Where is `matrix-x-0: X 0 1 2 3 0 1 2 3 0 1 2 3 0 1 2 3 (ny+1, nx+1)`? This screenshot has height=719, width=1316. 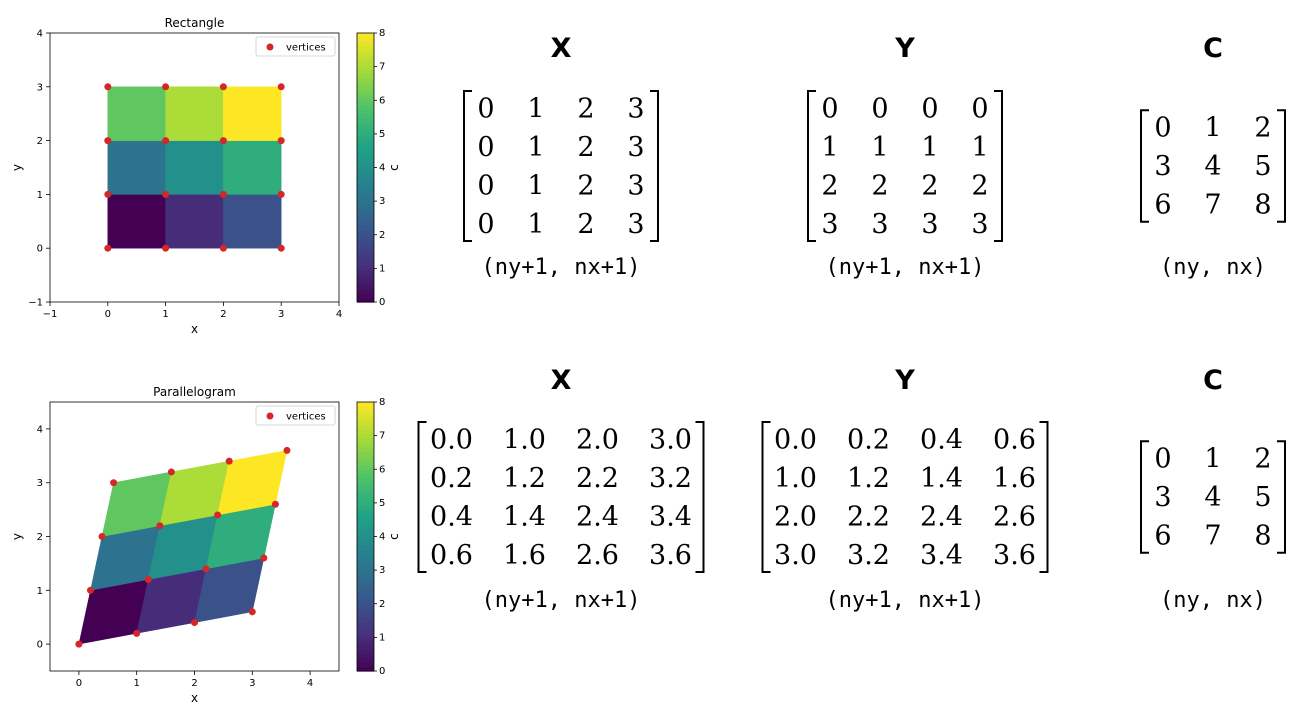 matrix-x-0: X 0 1 2 3 0 1 2 3 0 1 2 3 0 1 2 3 (ny+1, nx+1) is located at coordinates (561, 156).